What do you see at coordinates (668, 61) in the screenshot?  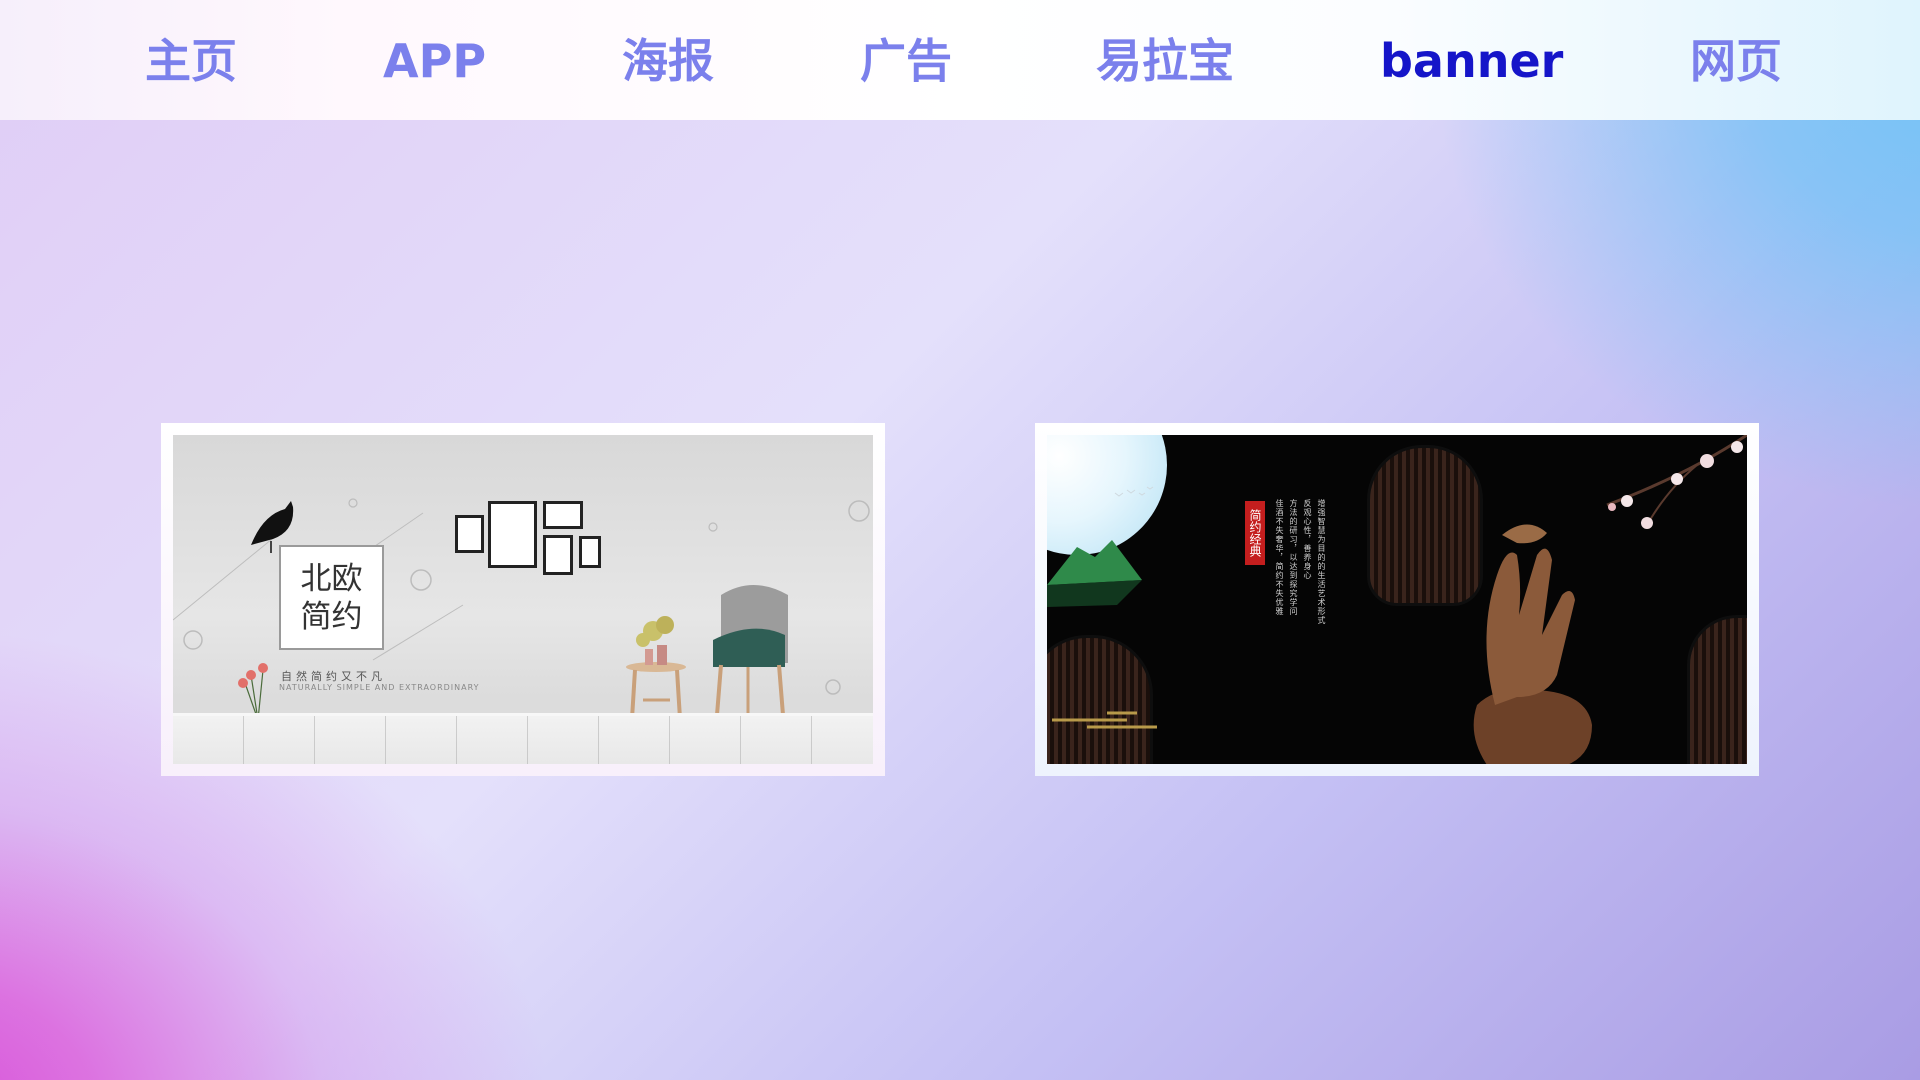 I see `nav-item-poster: 海报` at bounding box center [668, 61].